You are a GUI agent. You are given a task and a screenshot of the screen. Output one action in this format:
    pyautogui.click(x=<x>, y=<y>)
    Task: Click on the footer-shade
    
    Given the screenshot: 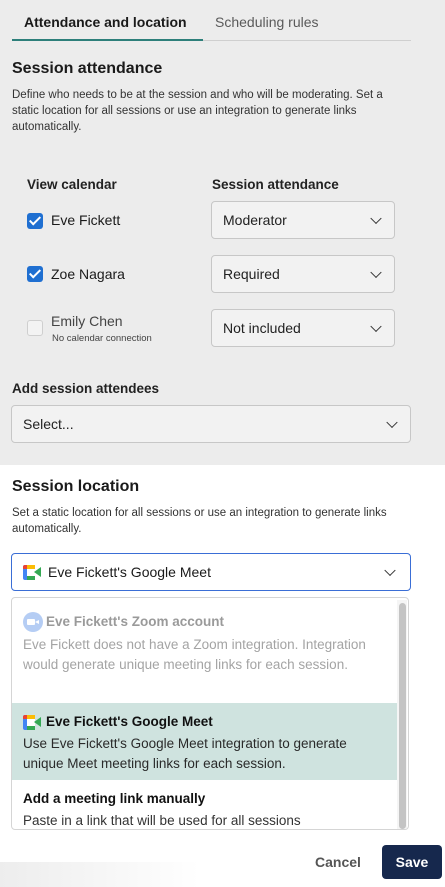 What is the action you would take?
    pyautogui.click(x=100, y=874)
    